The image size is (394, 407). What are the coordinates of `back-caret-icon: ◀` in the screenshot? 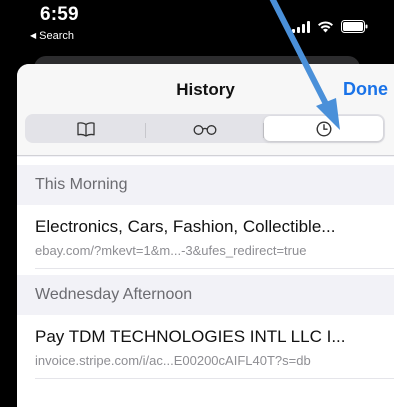 It's located at (33, 35).